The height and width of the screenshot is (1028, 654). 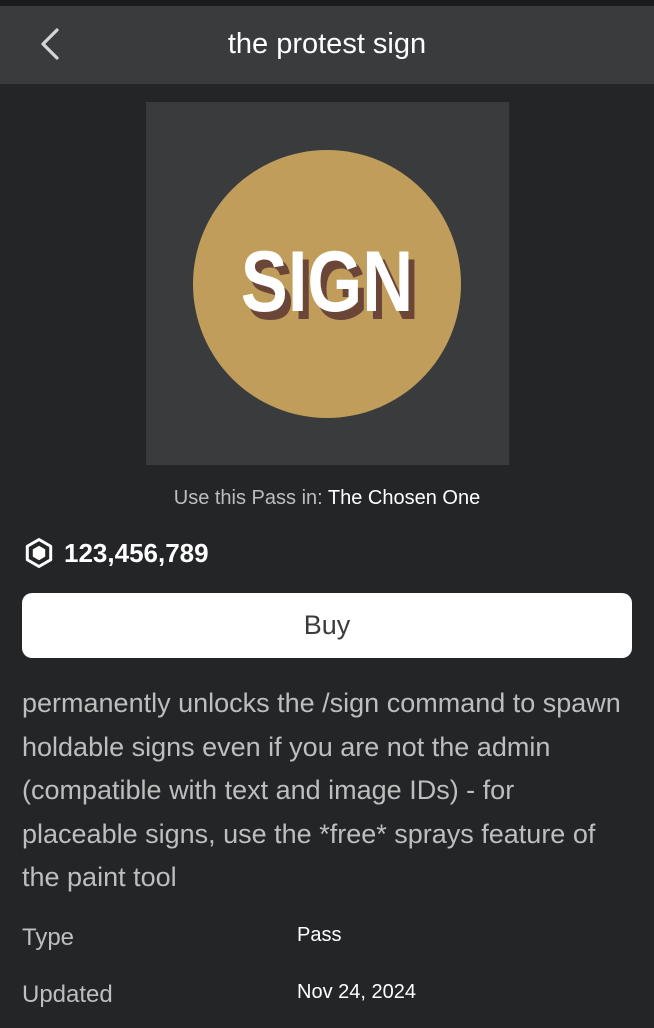 What do you see at coordinates (356, 992) in the screenshot?
I see `detail-updated-value: Nov 24, 2024` at bounding box center [356, 992].